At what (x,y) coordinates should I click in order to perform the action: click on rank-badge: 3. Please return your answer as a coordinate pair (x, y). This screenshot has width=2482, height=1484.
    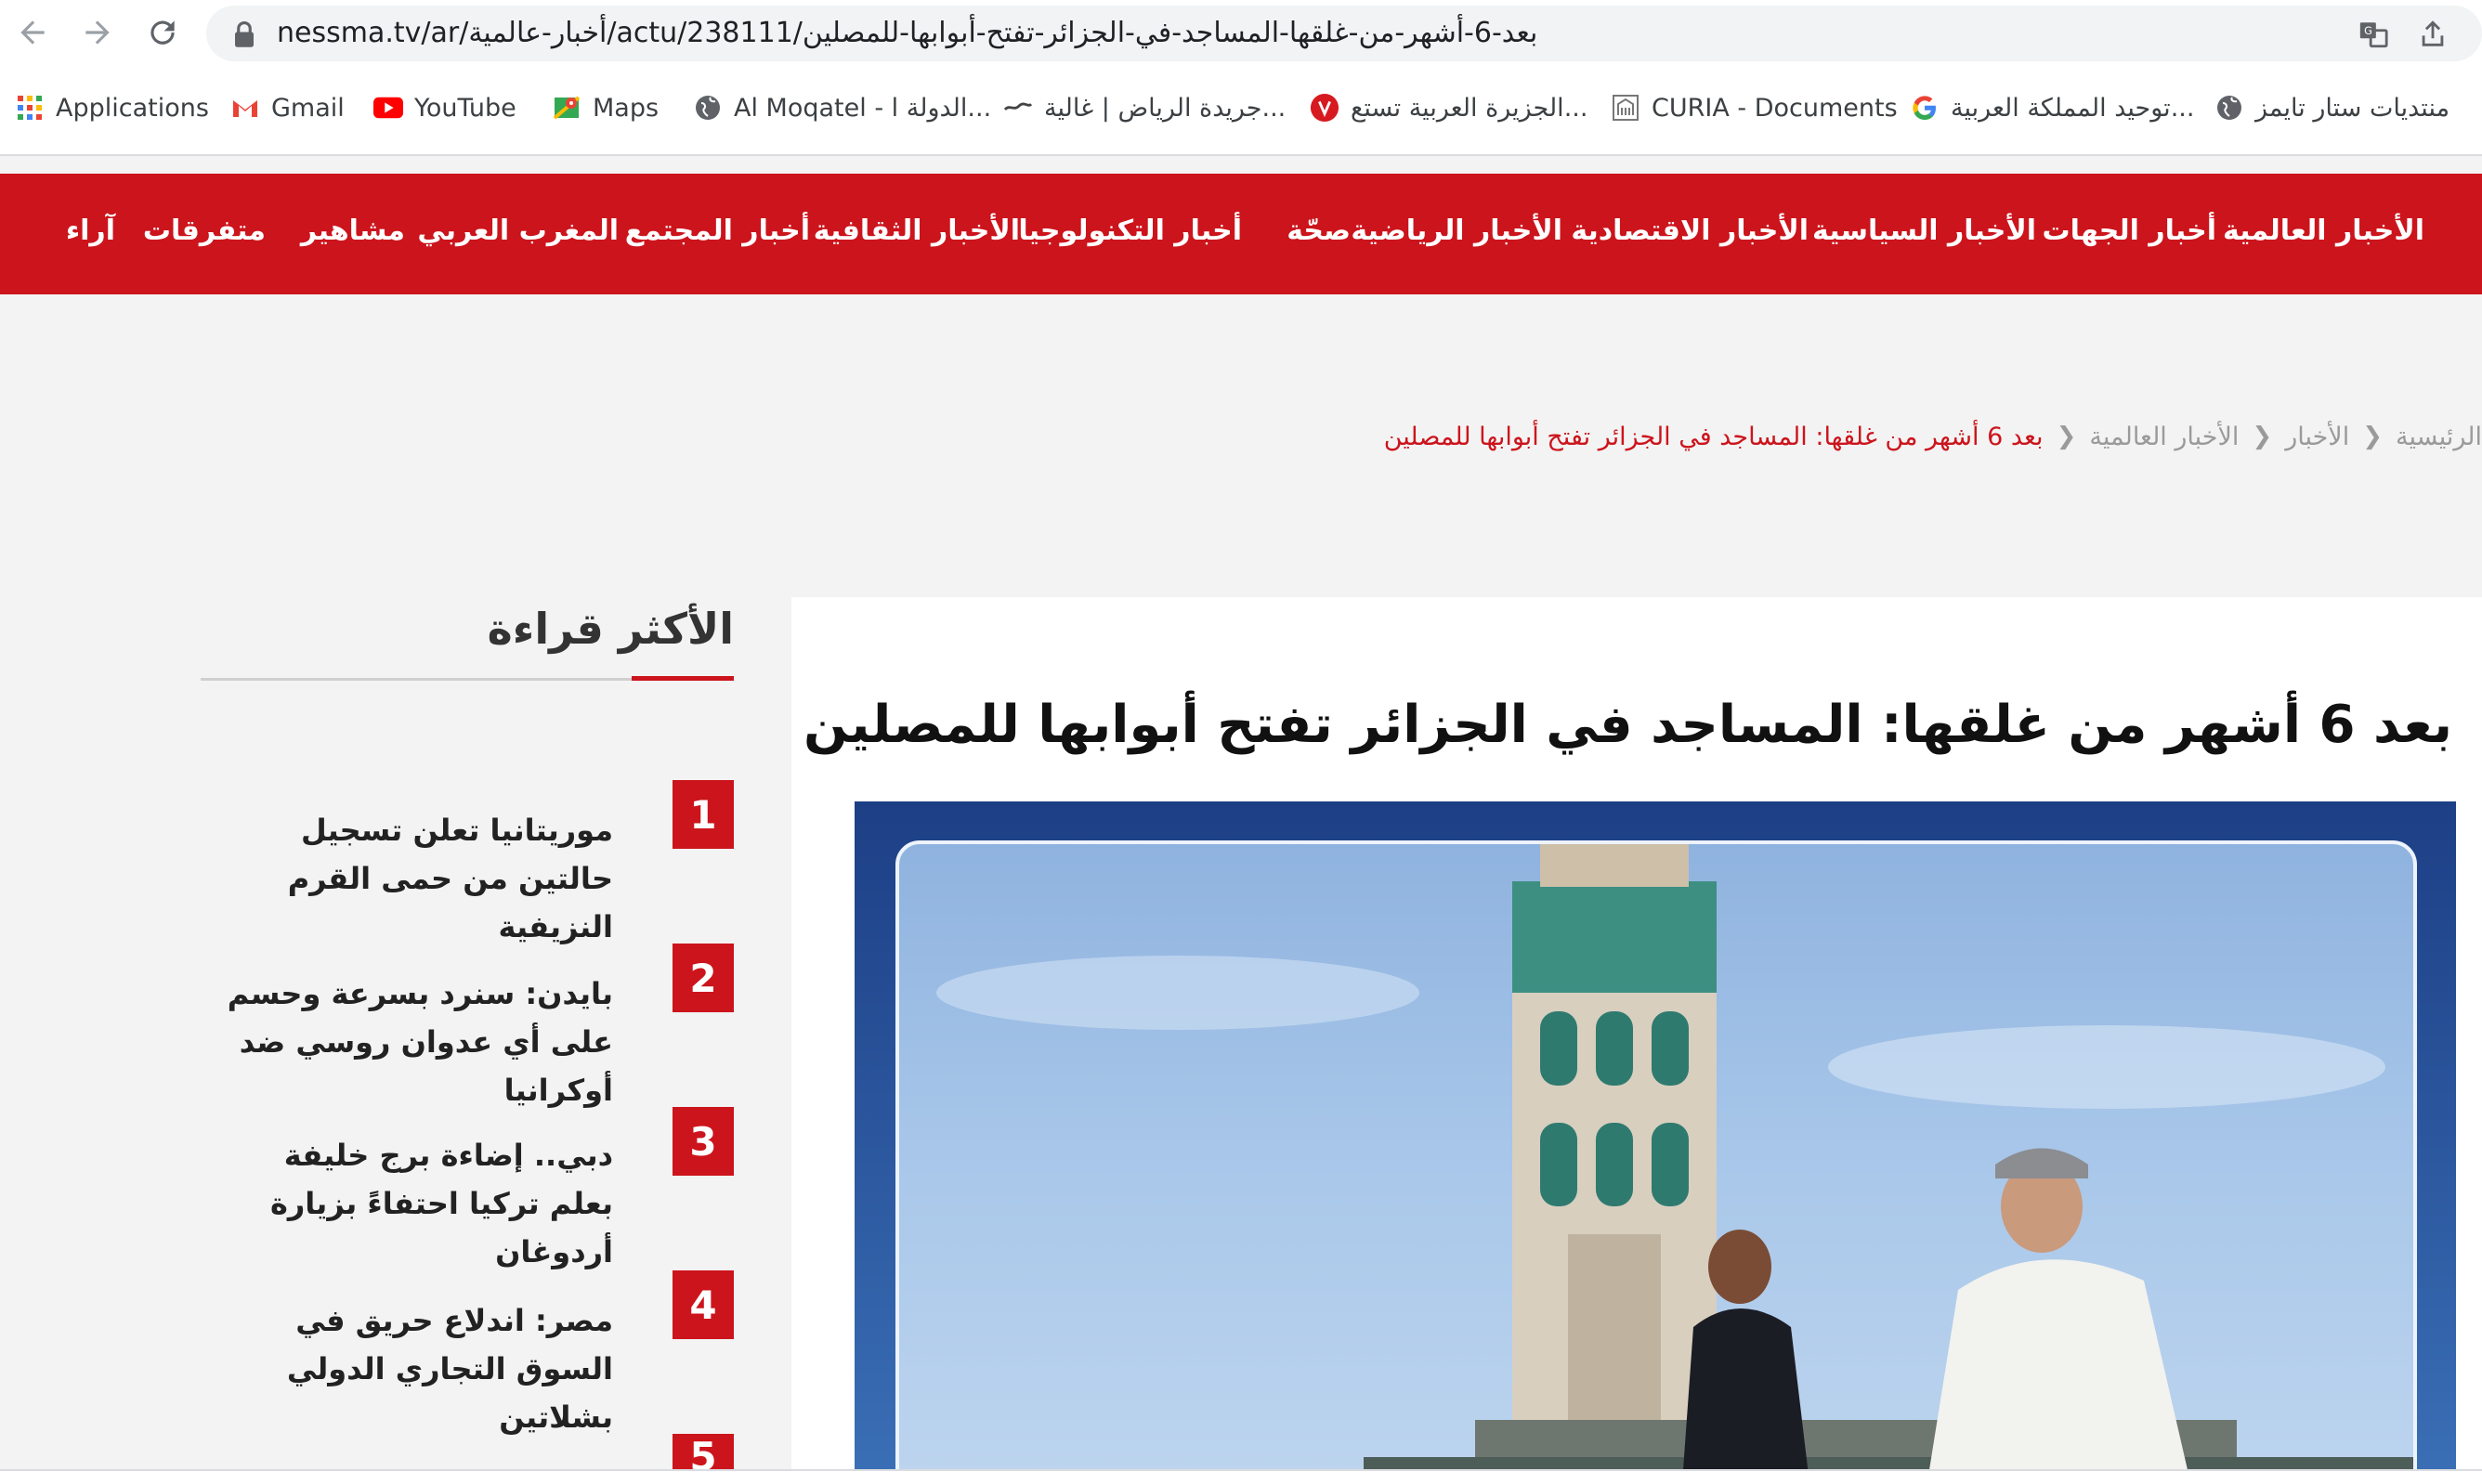
    Looking at the image, I should click on (703, 1141).